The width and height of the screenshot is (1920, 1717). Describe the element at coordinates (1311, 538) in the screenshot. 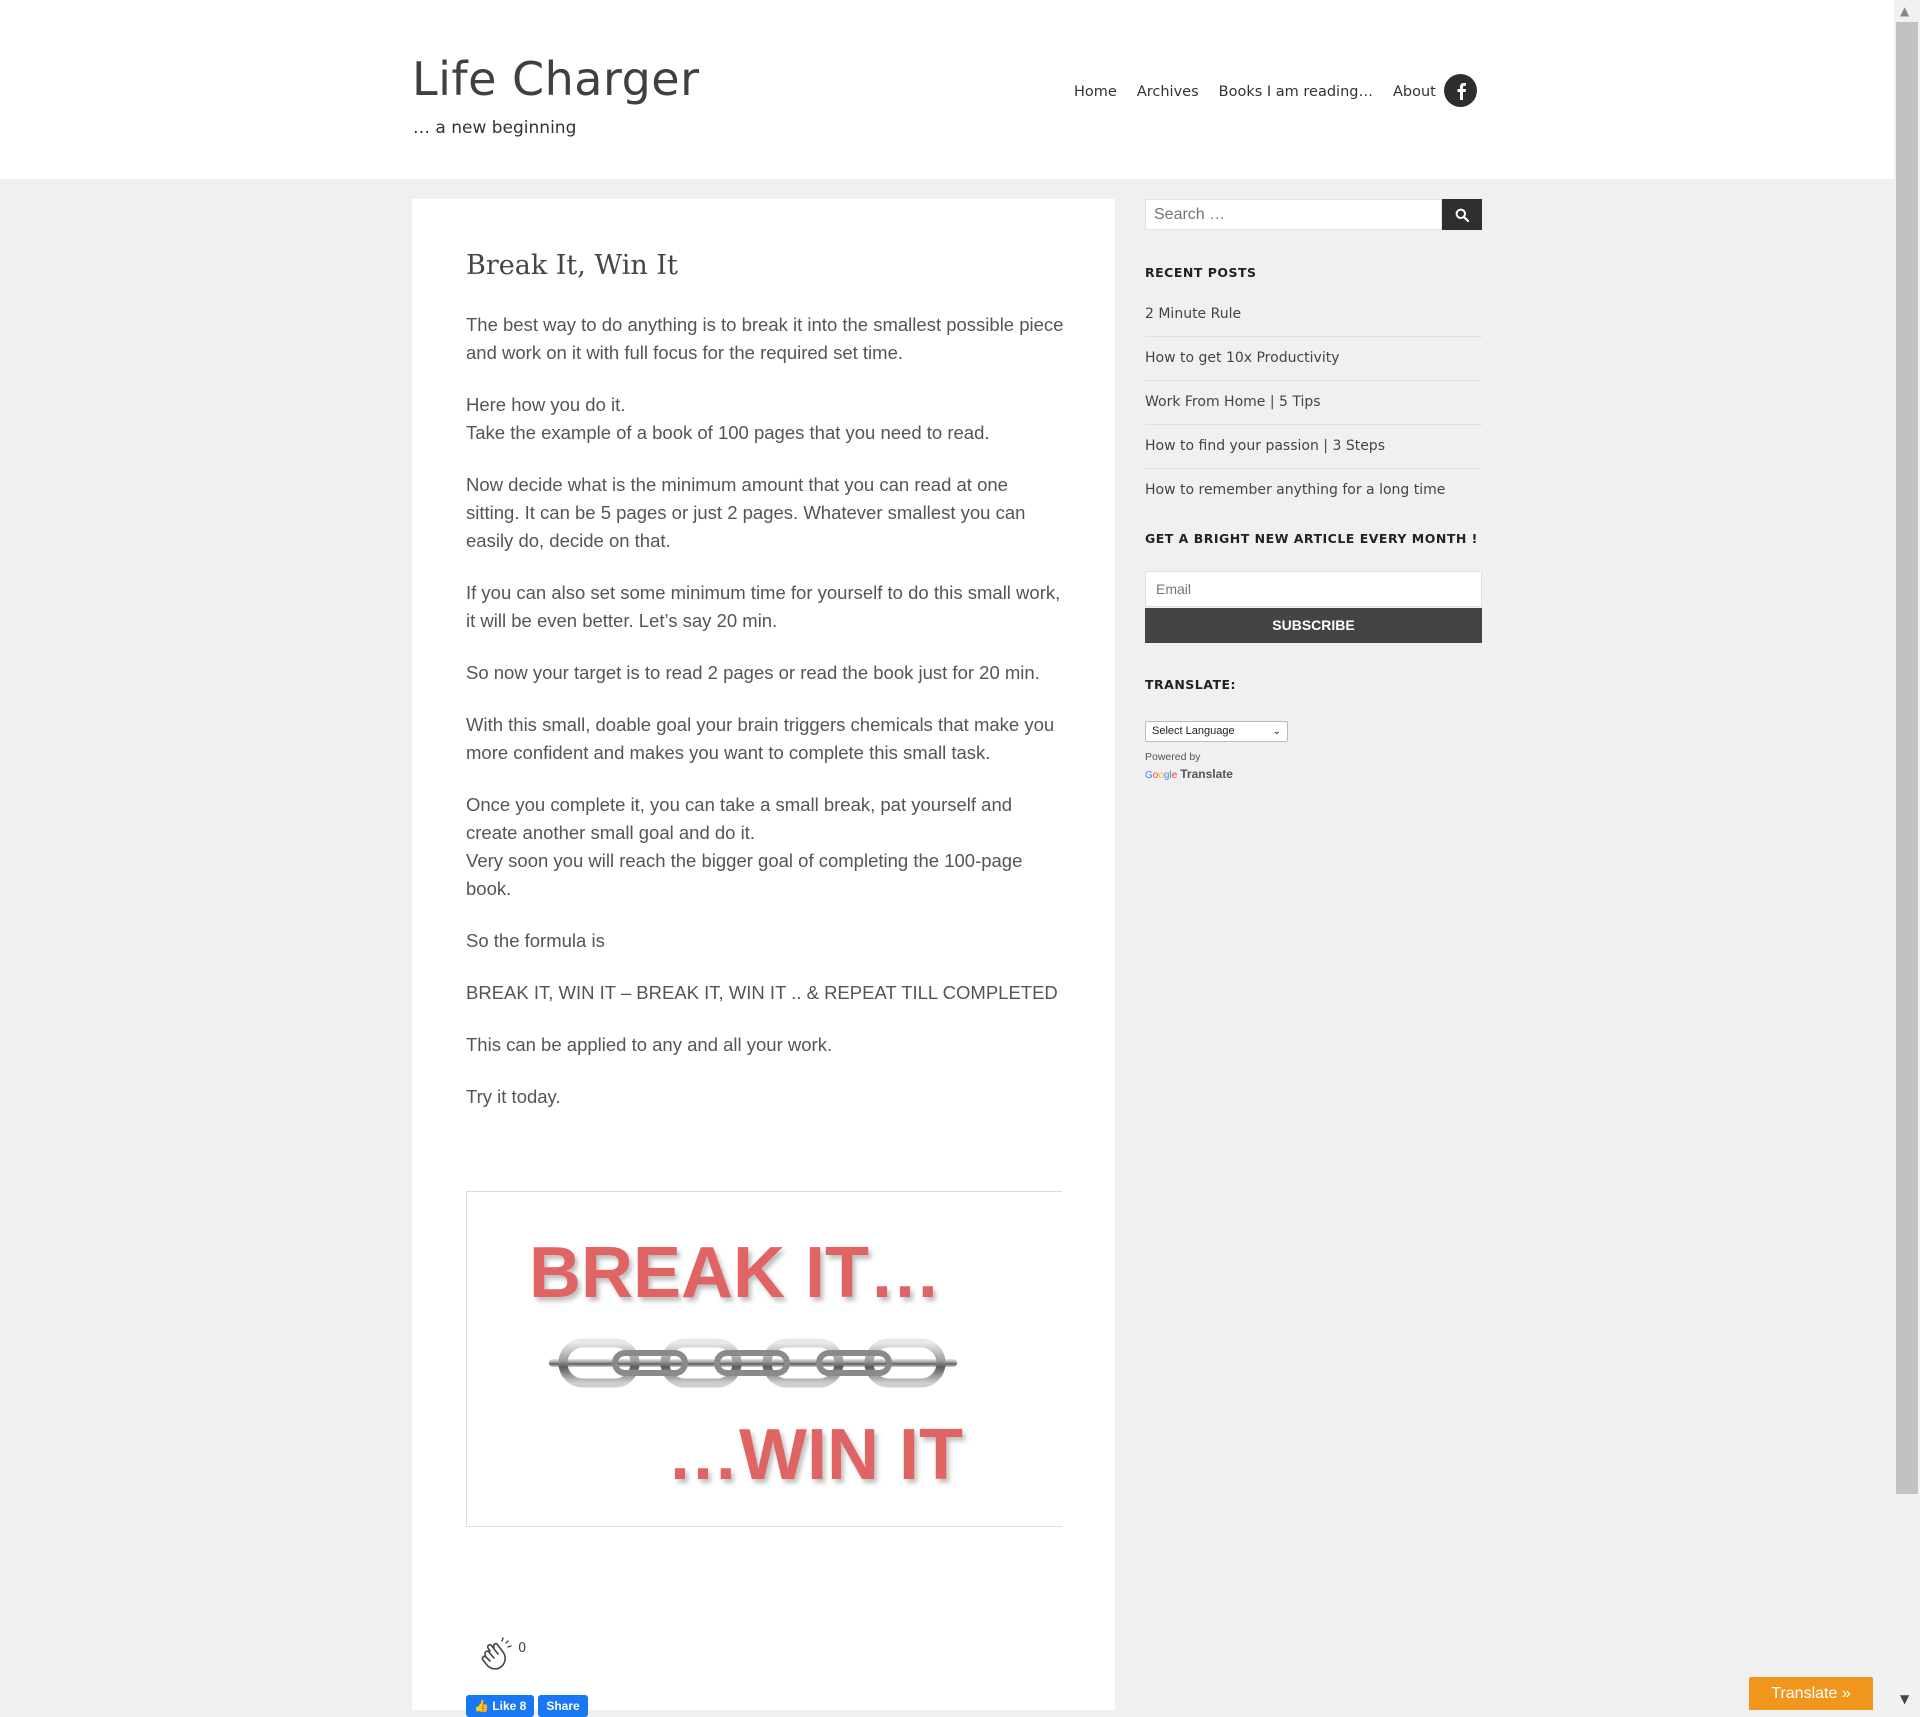

I see `newsletter-title: GET A BRIGHT NEW ARTICLE EVERY MONTH !` at that location.